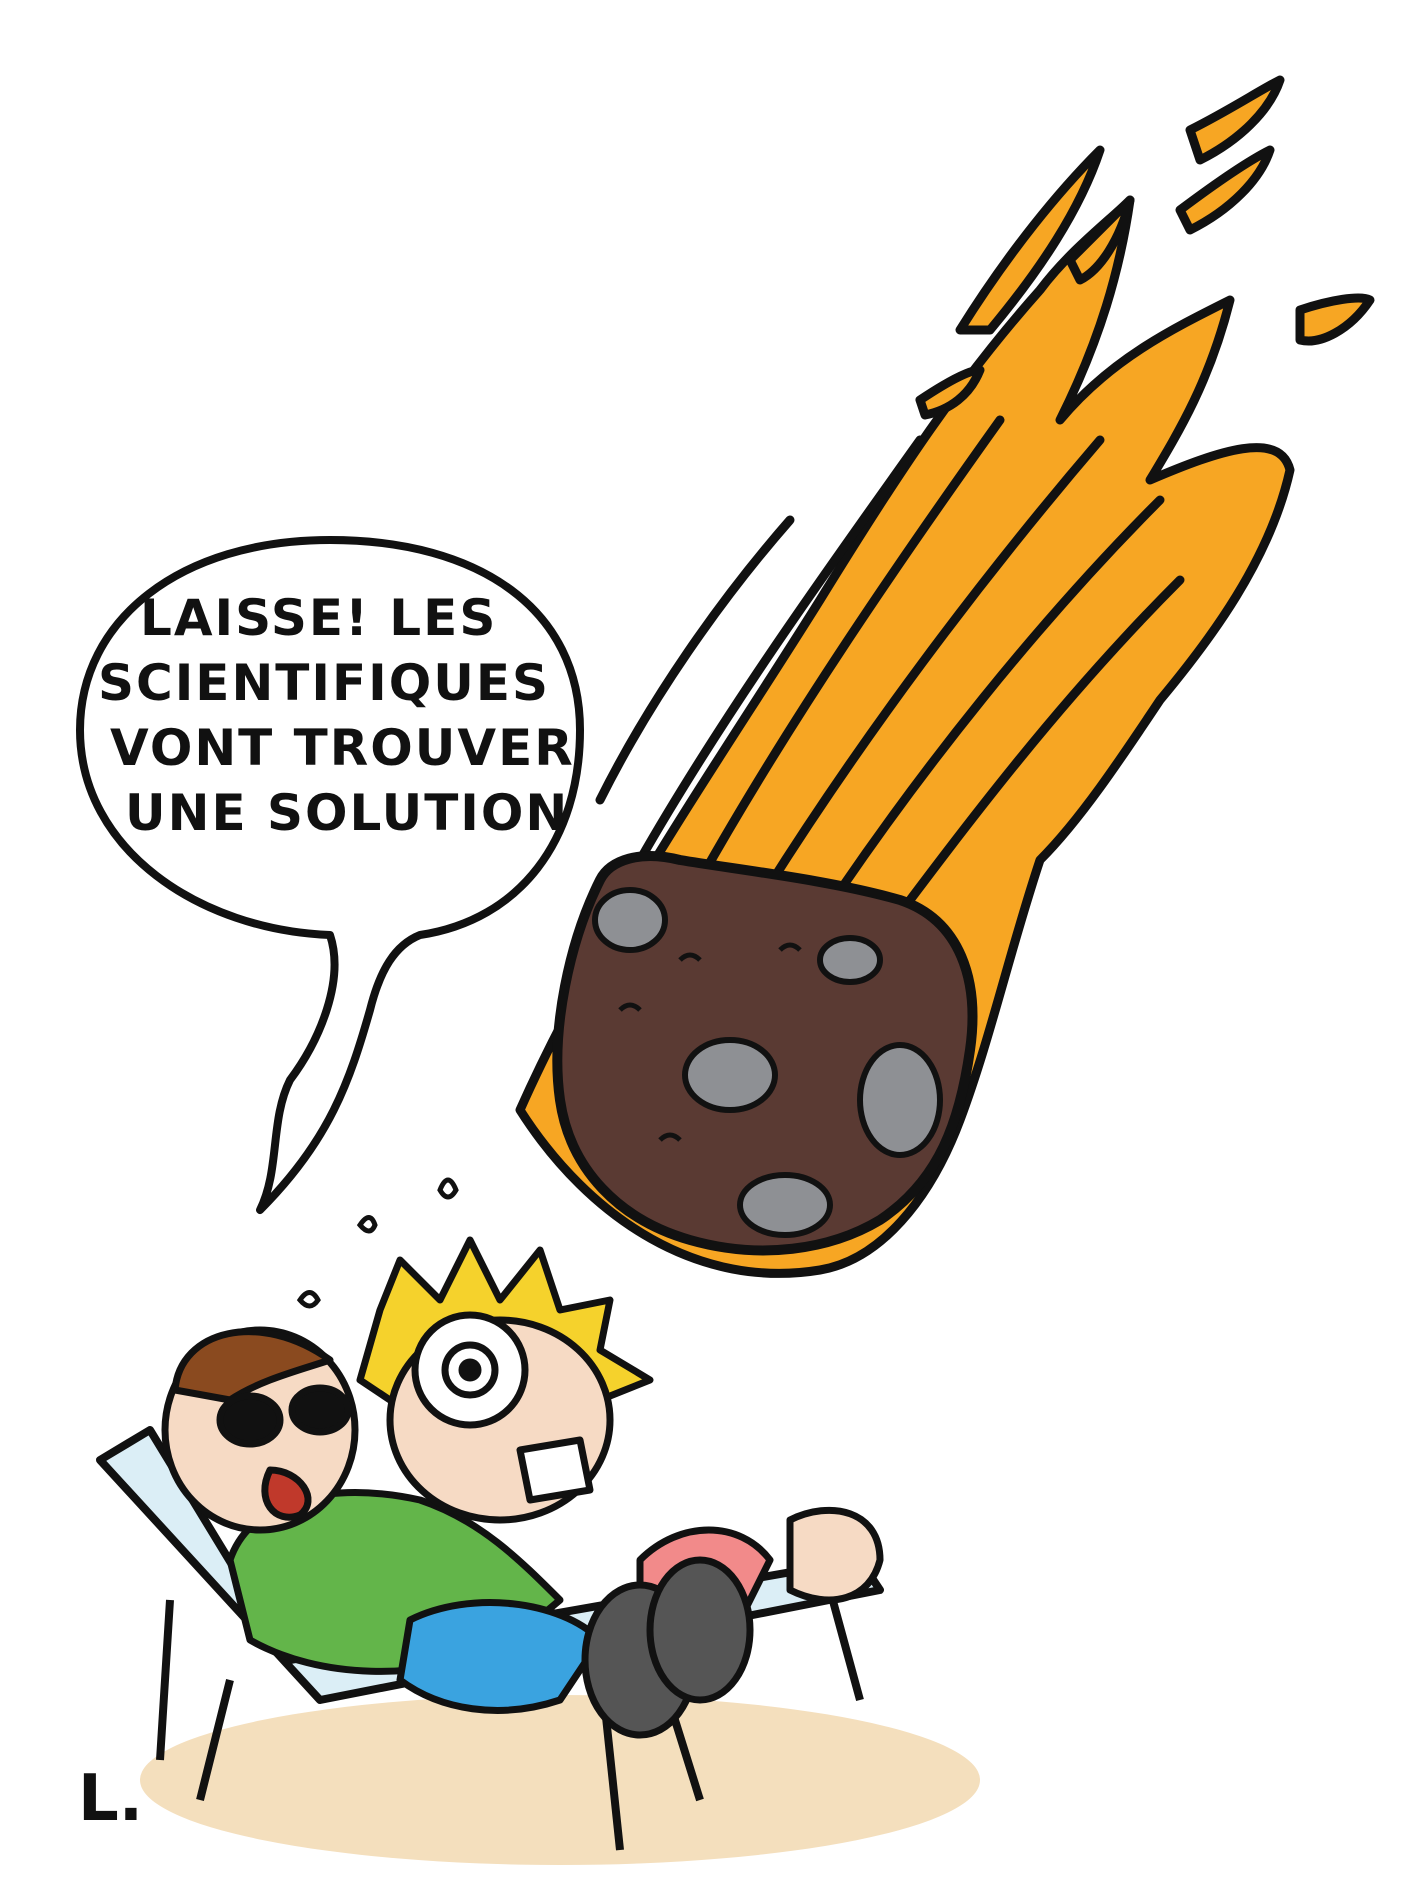 The height and width of the screenshot is (1902, 1404). I want to click on sand-ground, so click(560, 1780).